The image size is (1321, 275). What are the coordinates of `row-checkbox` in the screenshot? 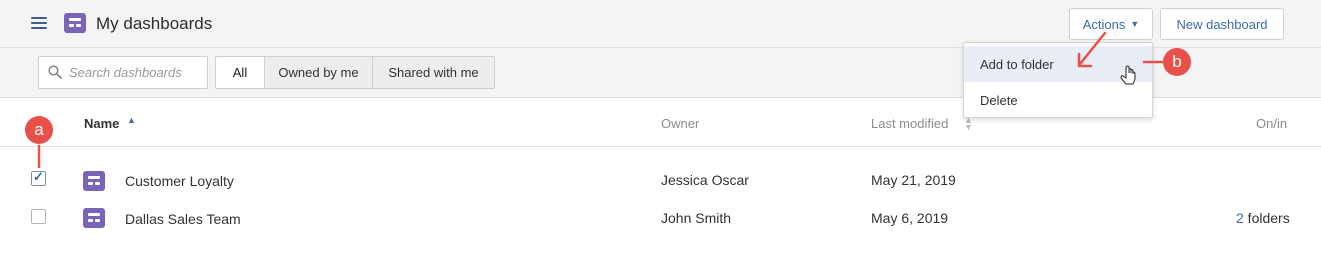 It's located at (38, 216).